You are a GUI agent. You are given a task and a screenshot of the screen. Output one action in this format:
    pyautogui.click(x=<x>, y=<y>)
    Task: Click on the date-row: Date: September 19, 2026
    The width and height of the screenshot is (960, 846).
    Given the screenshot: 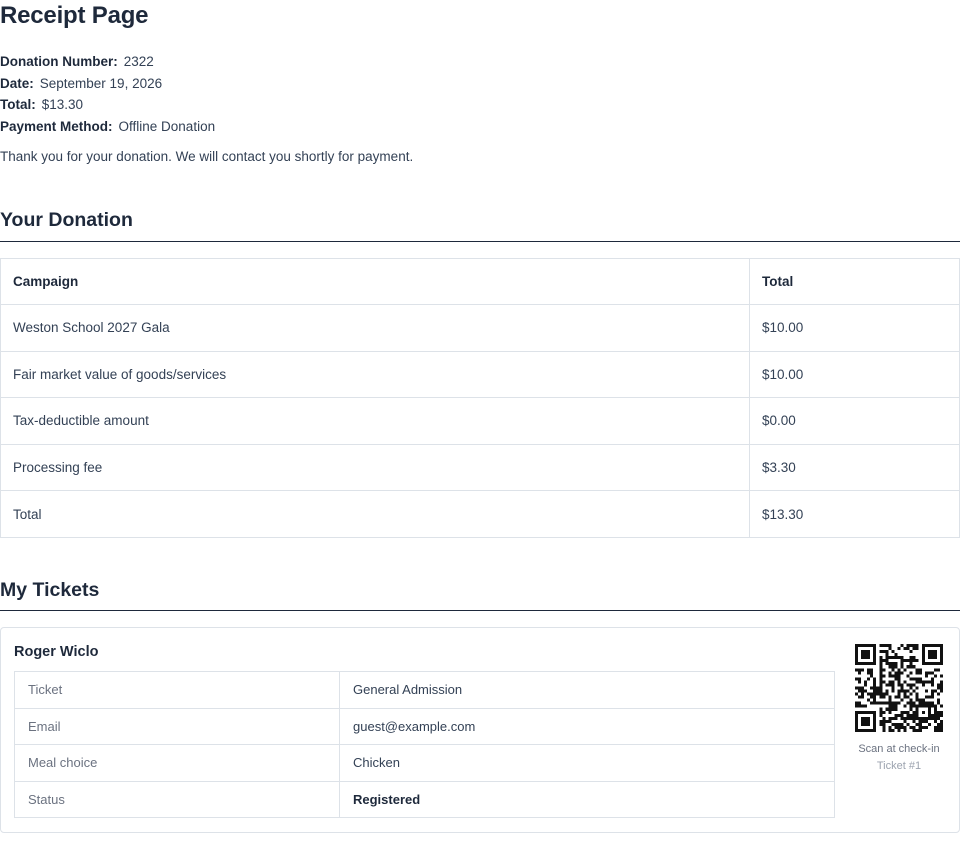 What is the action you would take?
    pyautogui.click(x=107, y=84)
    